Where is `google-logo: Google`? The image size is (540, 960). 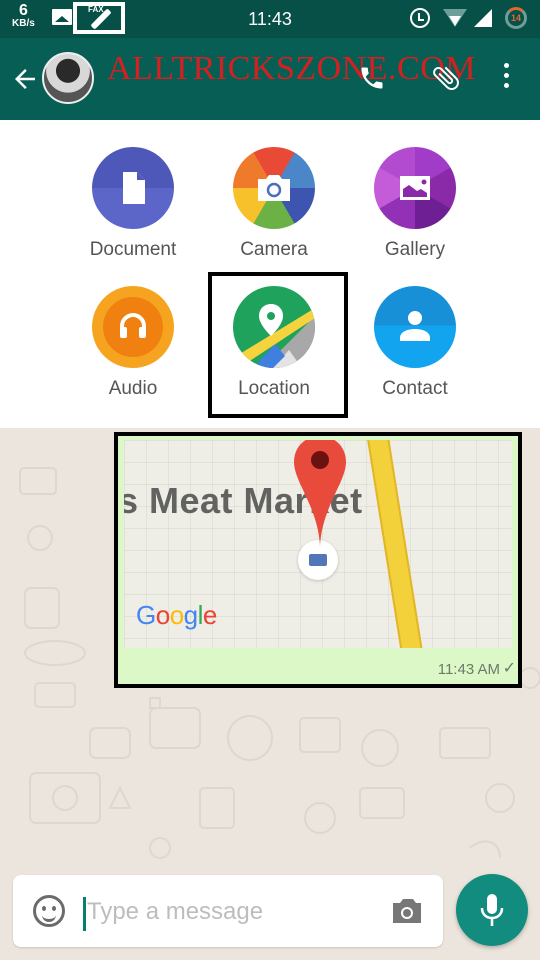 google-logo: Google is located at coordinates (176, 615).